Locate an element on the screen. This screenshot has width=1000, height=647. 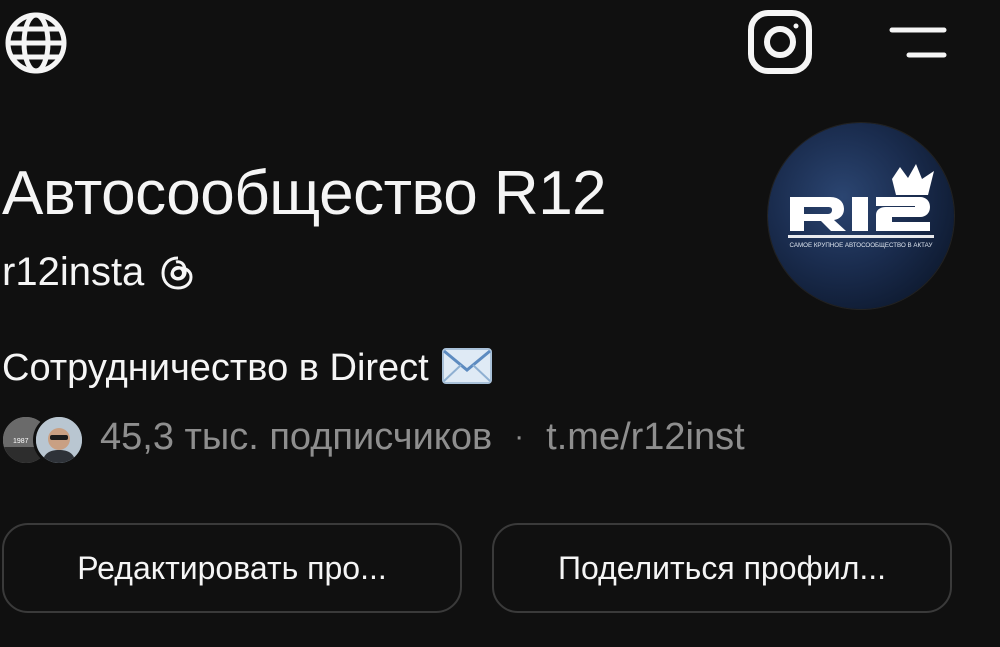
bio-row: Сотрудничество в Direct is located at coordinates (247, 368).